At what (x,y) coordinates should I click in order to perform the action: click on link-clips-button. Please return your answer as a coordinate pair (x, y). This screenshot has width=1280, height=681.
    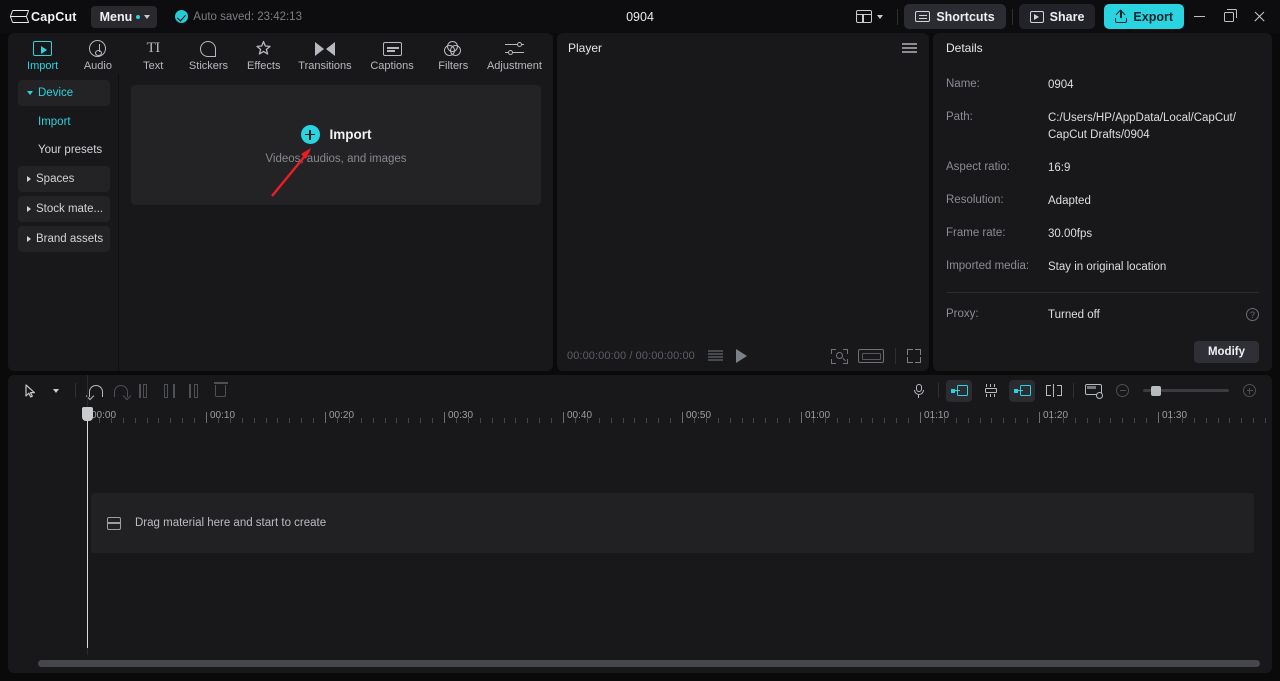
    Looking at the image, I should click on (1022, 390).